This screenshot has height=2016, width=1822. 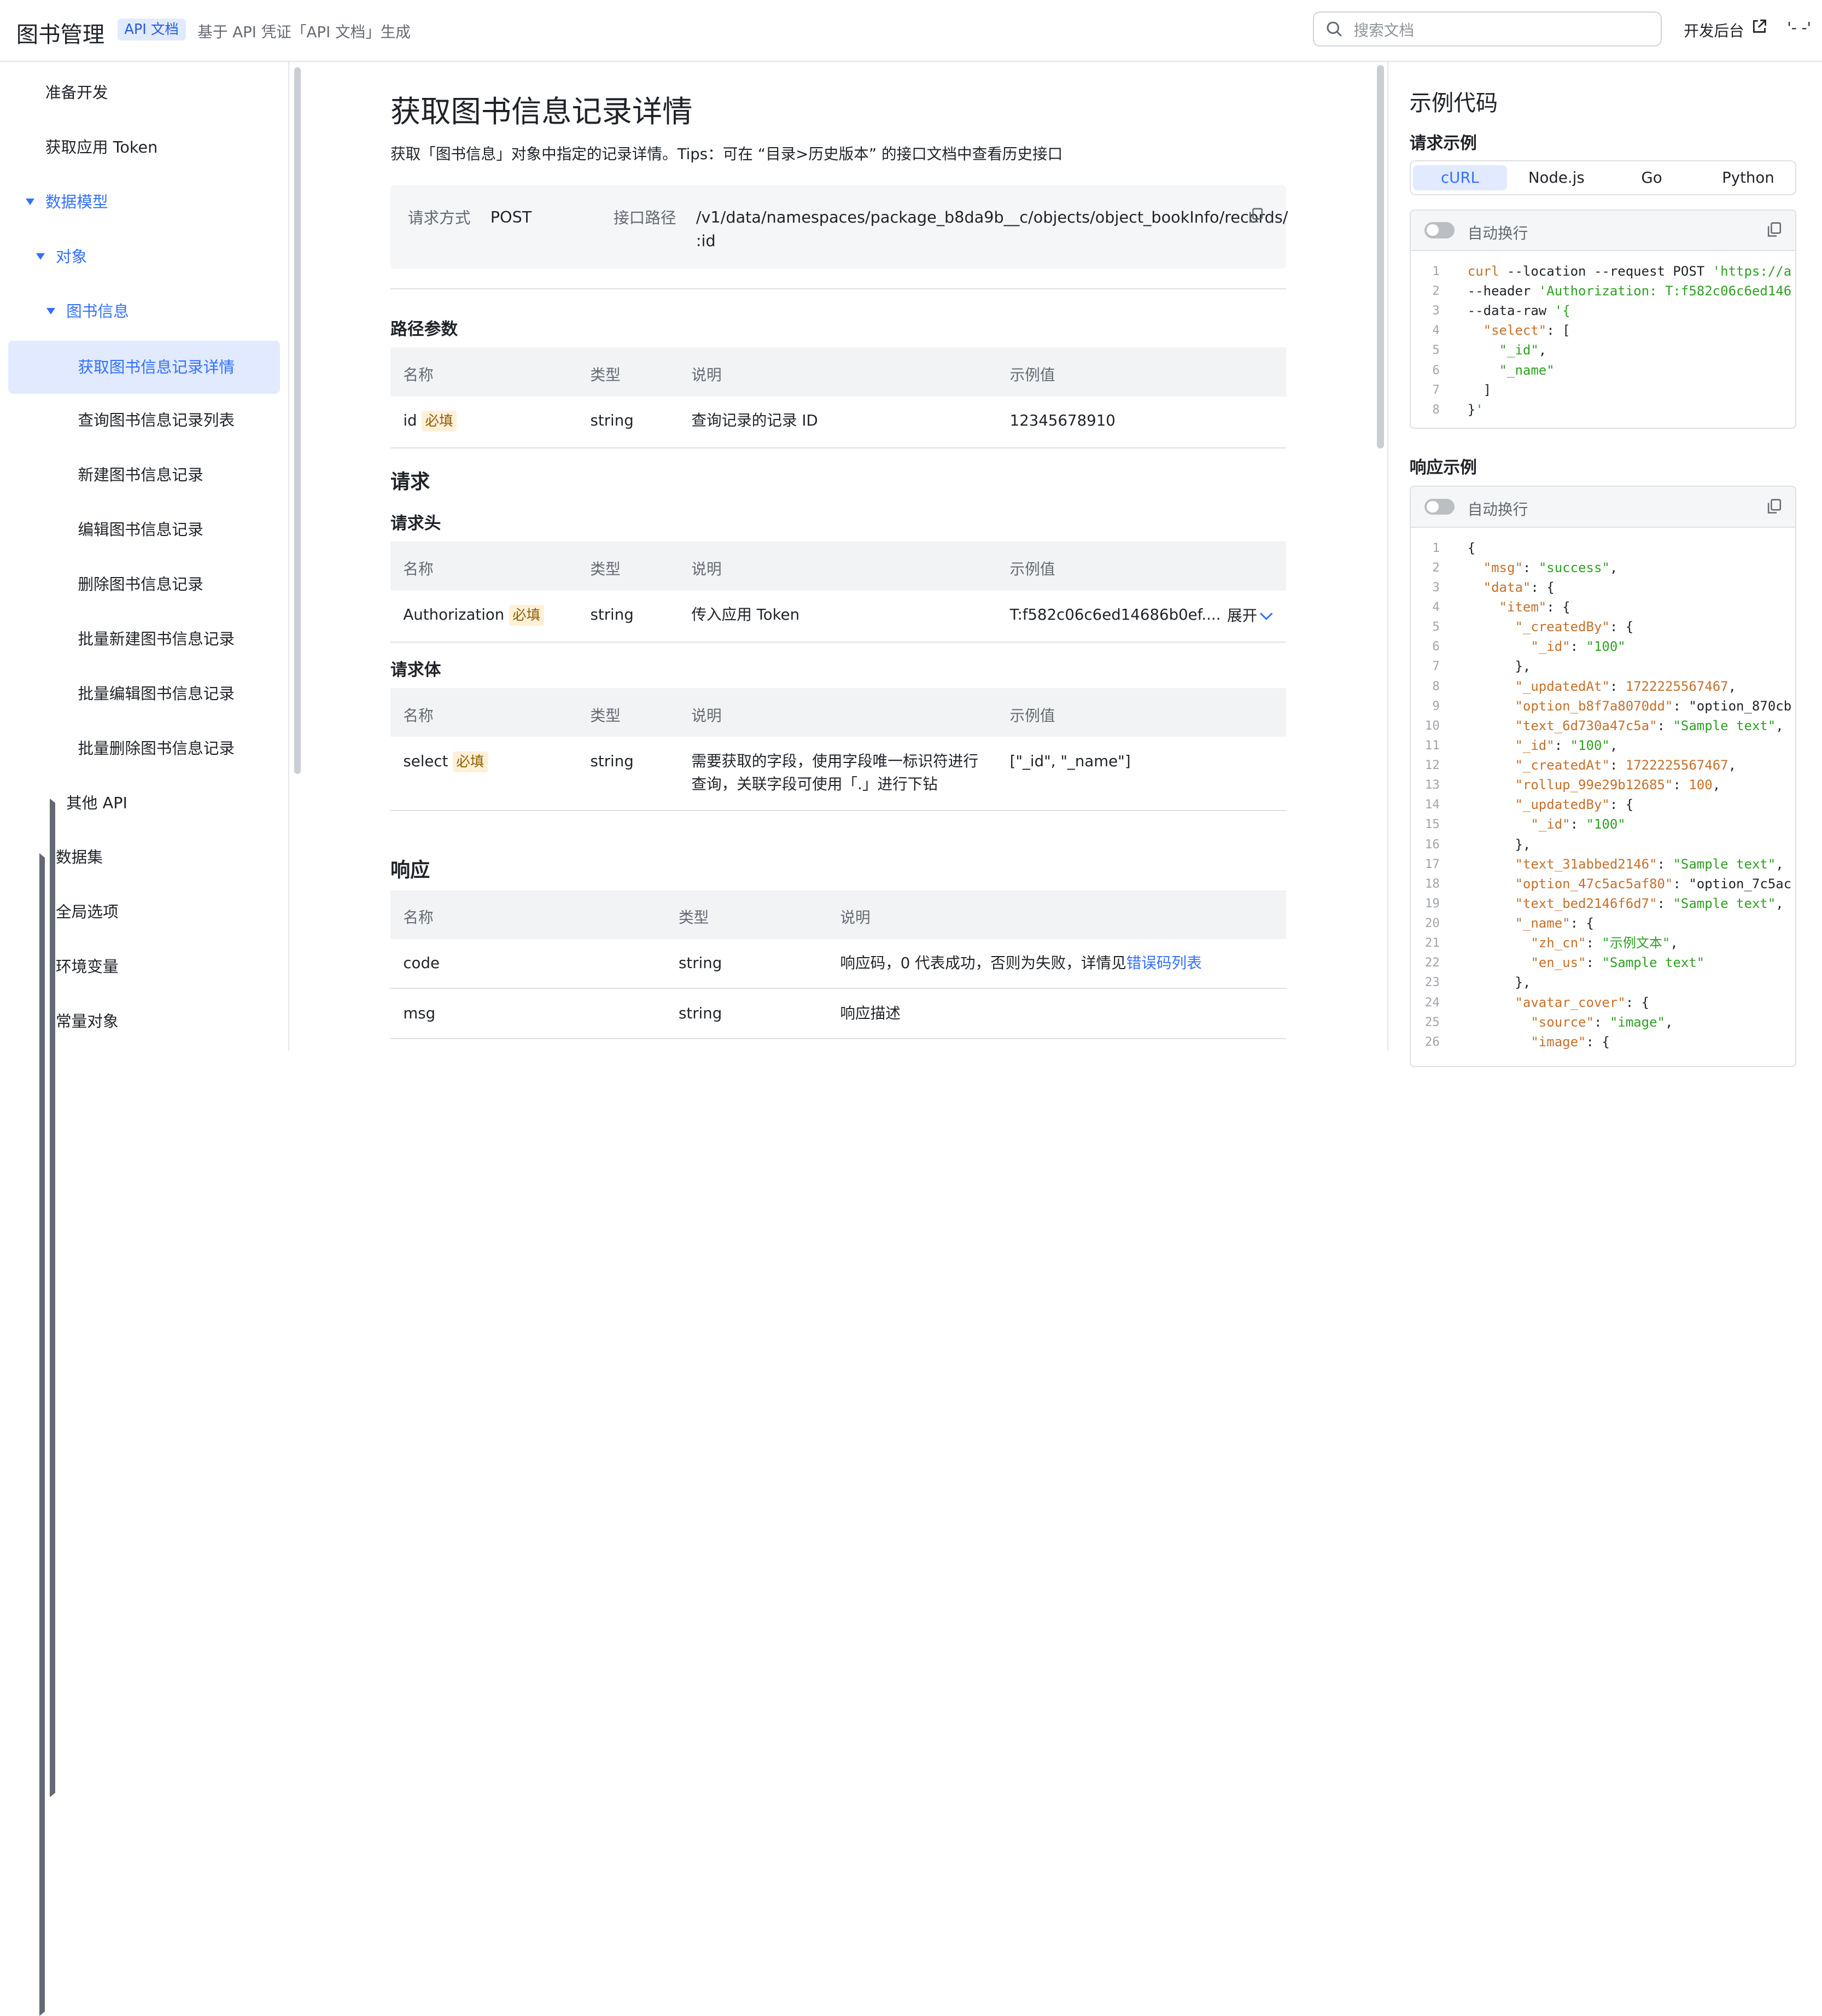 I want to click on nav-item-batch-edit: 批量编辑图书信息记录, so click(x=156, y=694).